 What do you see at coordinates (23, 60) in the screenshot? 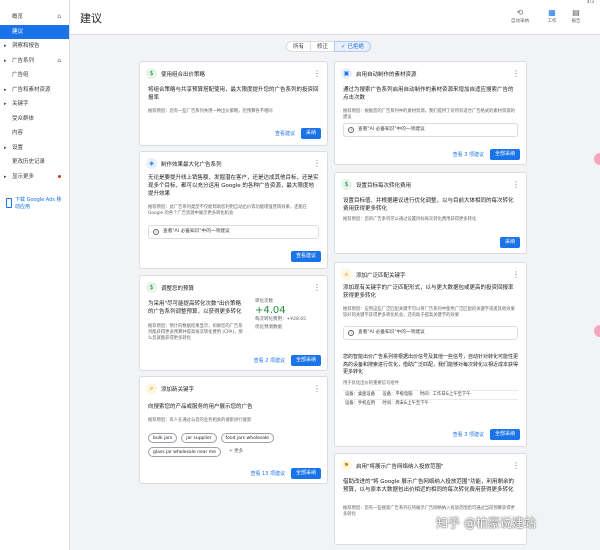
I see `sidebar-item-label: 广告系列` at bounding box center [23, 60].